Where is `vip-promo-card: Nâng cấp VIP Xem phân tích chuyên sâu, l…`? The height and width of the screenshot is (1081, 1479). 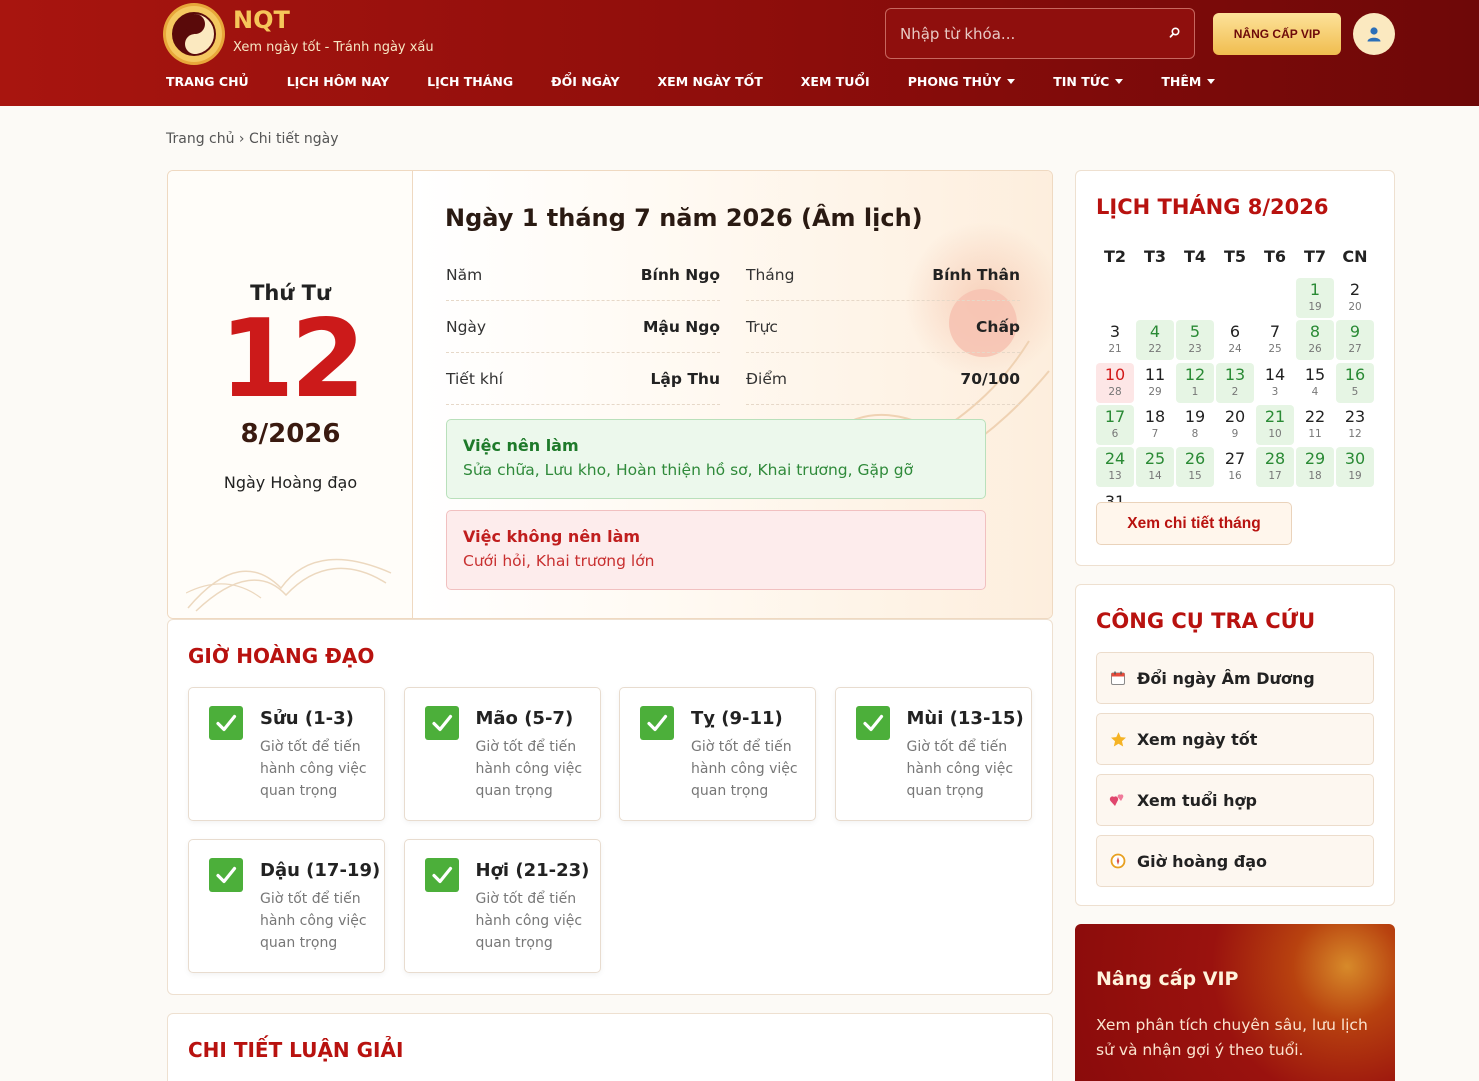 vip-promo-card: Nâng cấp VIP Xem phân tích chuyên sâu, l… is located at coordinates (1235, 1002).